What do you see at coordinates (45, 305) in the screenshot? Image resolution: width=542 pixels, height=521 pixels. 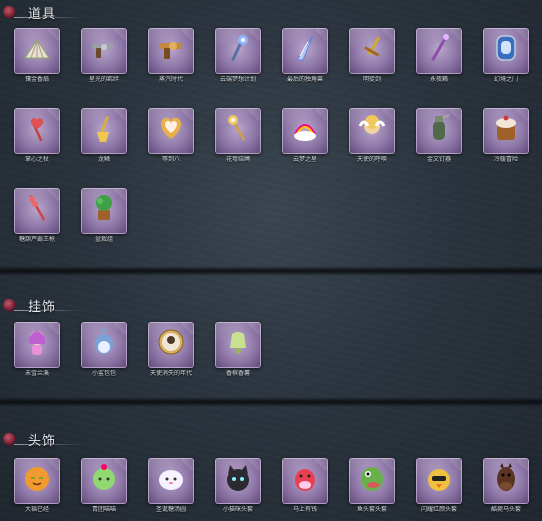 I see `section-header-pendants: 挂饰` at bounding box center [45, 305].